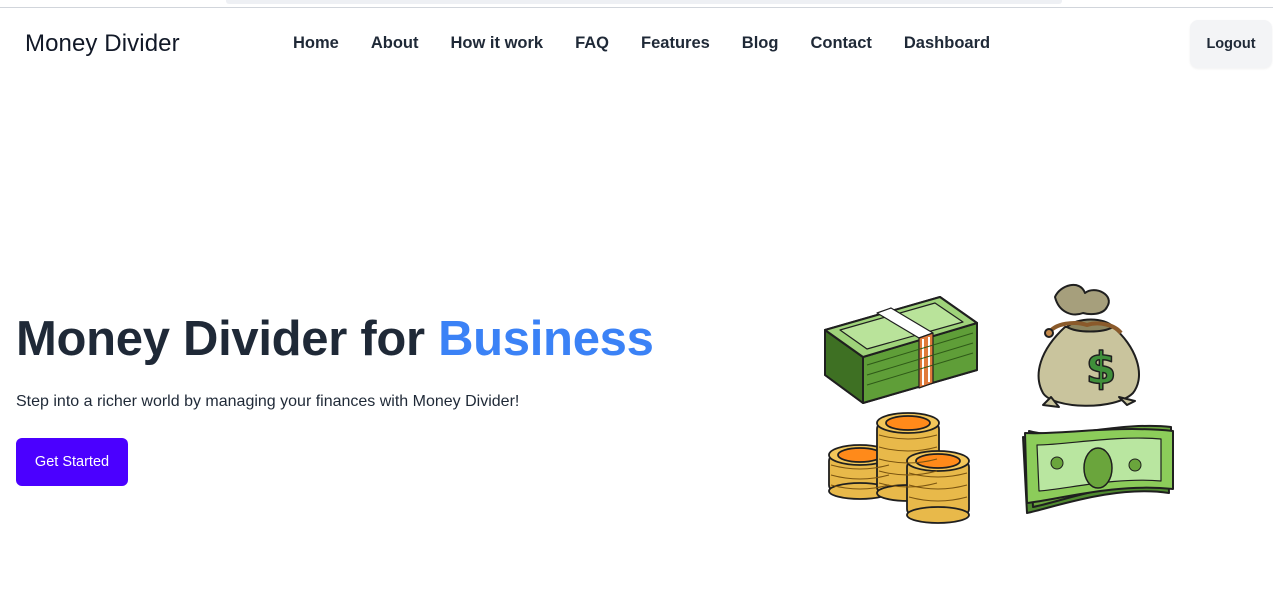 The width and height of the screenshot is (1273, 613). Describe the element at coordinates (901, 350) in the screenshot. I see `cash-stack-icon` at that location.